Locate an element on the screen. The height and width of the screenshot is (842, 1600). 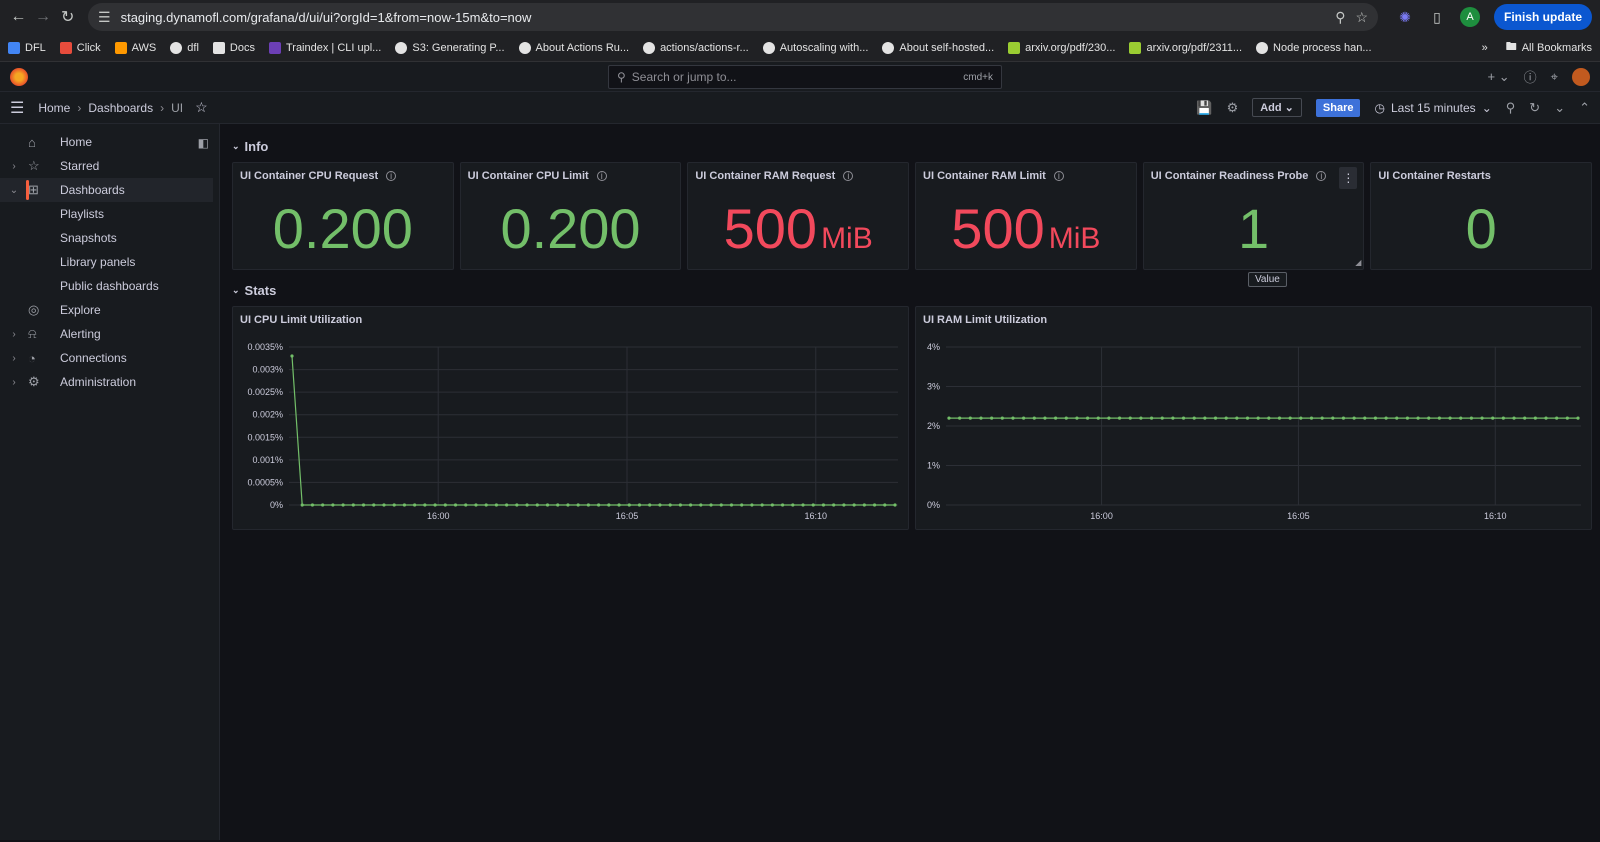
news-feed-icon: ⌖ is located at coordinates (1554, 77).